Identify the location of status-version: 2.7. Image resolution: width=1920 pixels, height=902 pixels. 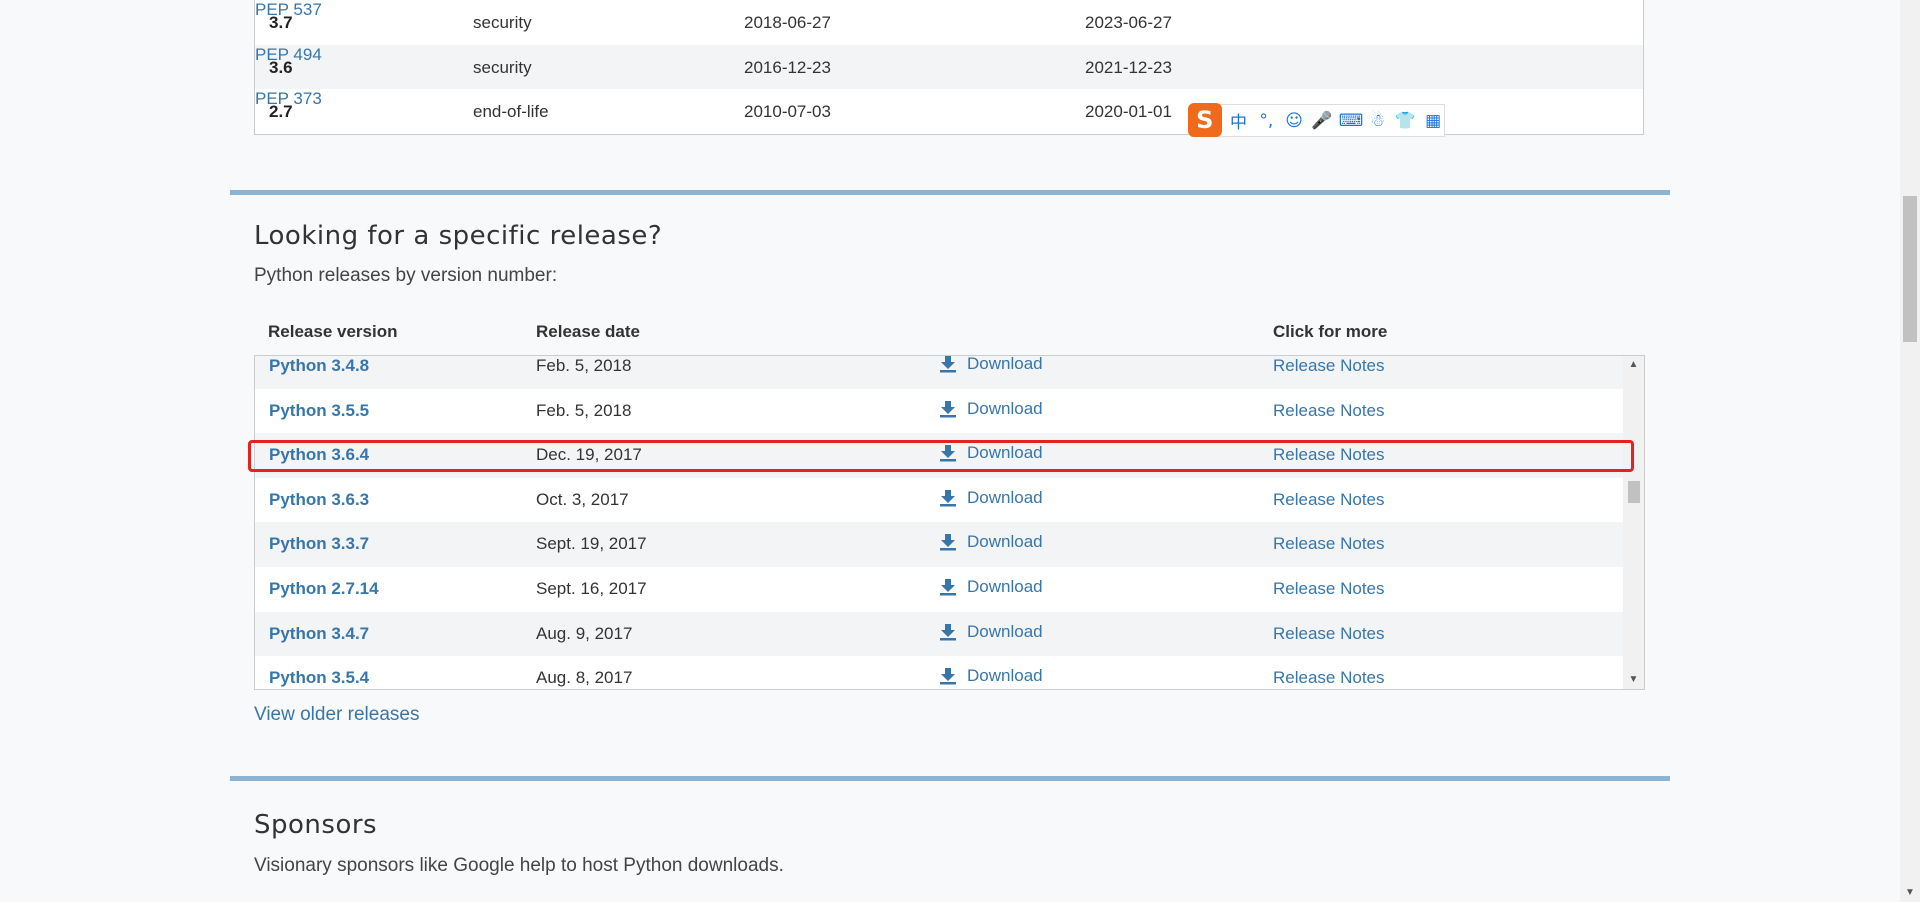
(281, 111).